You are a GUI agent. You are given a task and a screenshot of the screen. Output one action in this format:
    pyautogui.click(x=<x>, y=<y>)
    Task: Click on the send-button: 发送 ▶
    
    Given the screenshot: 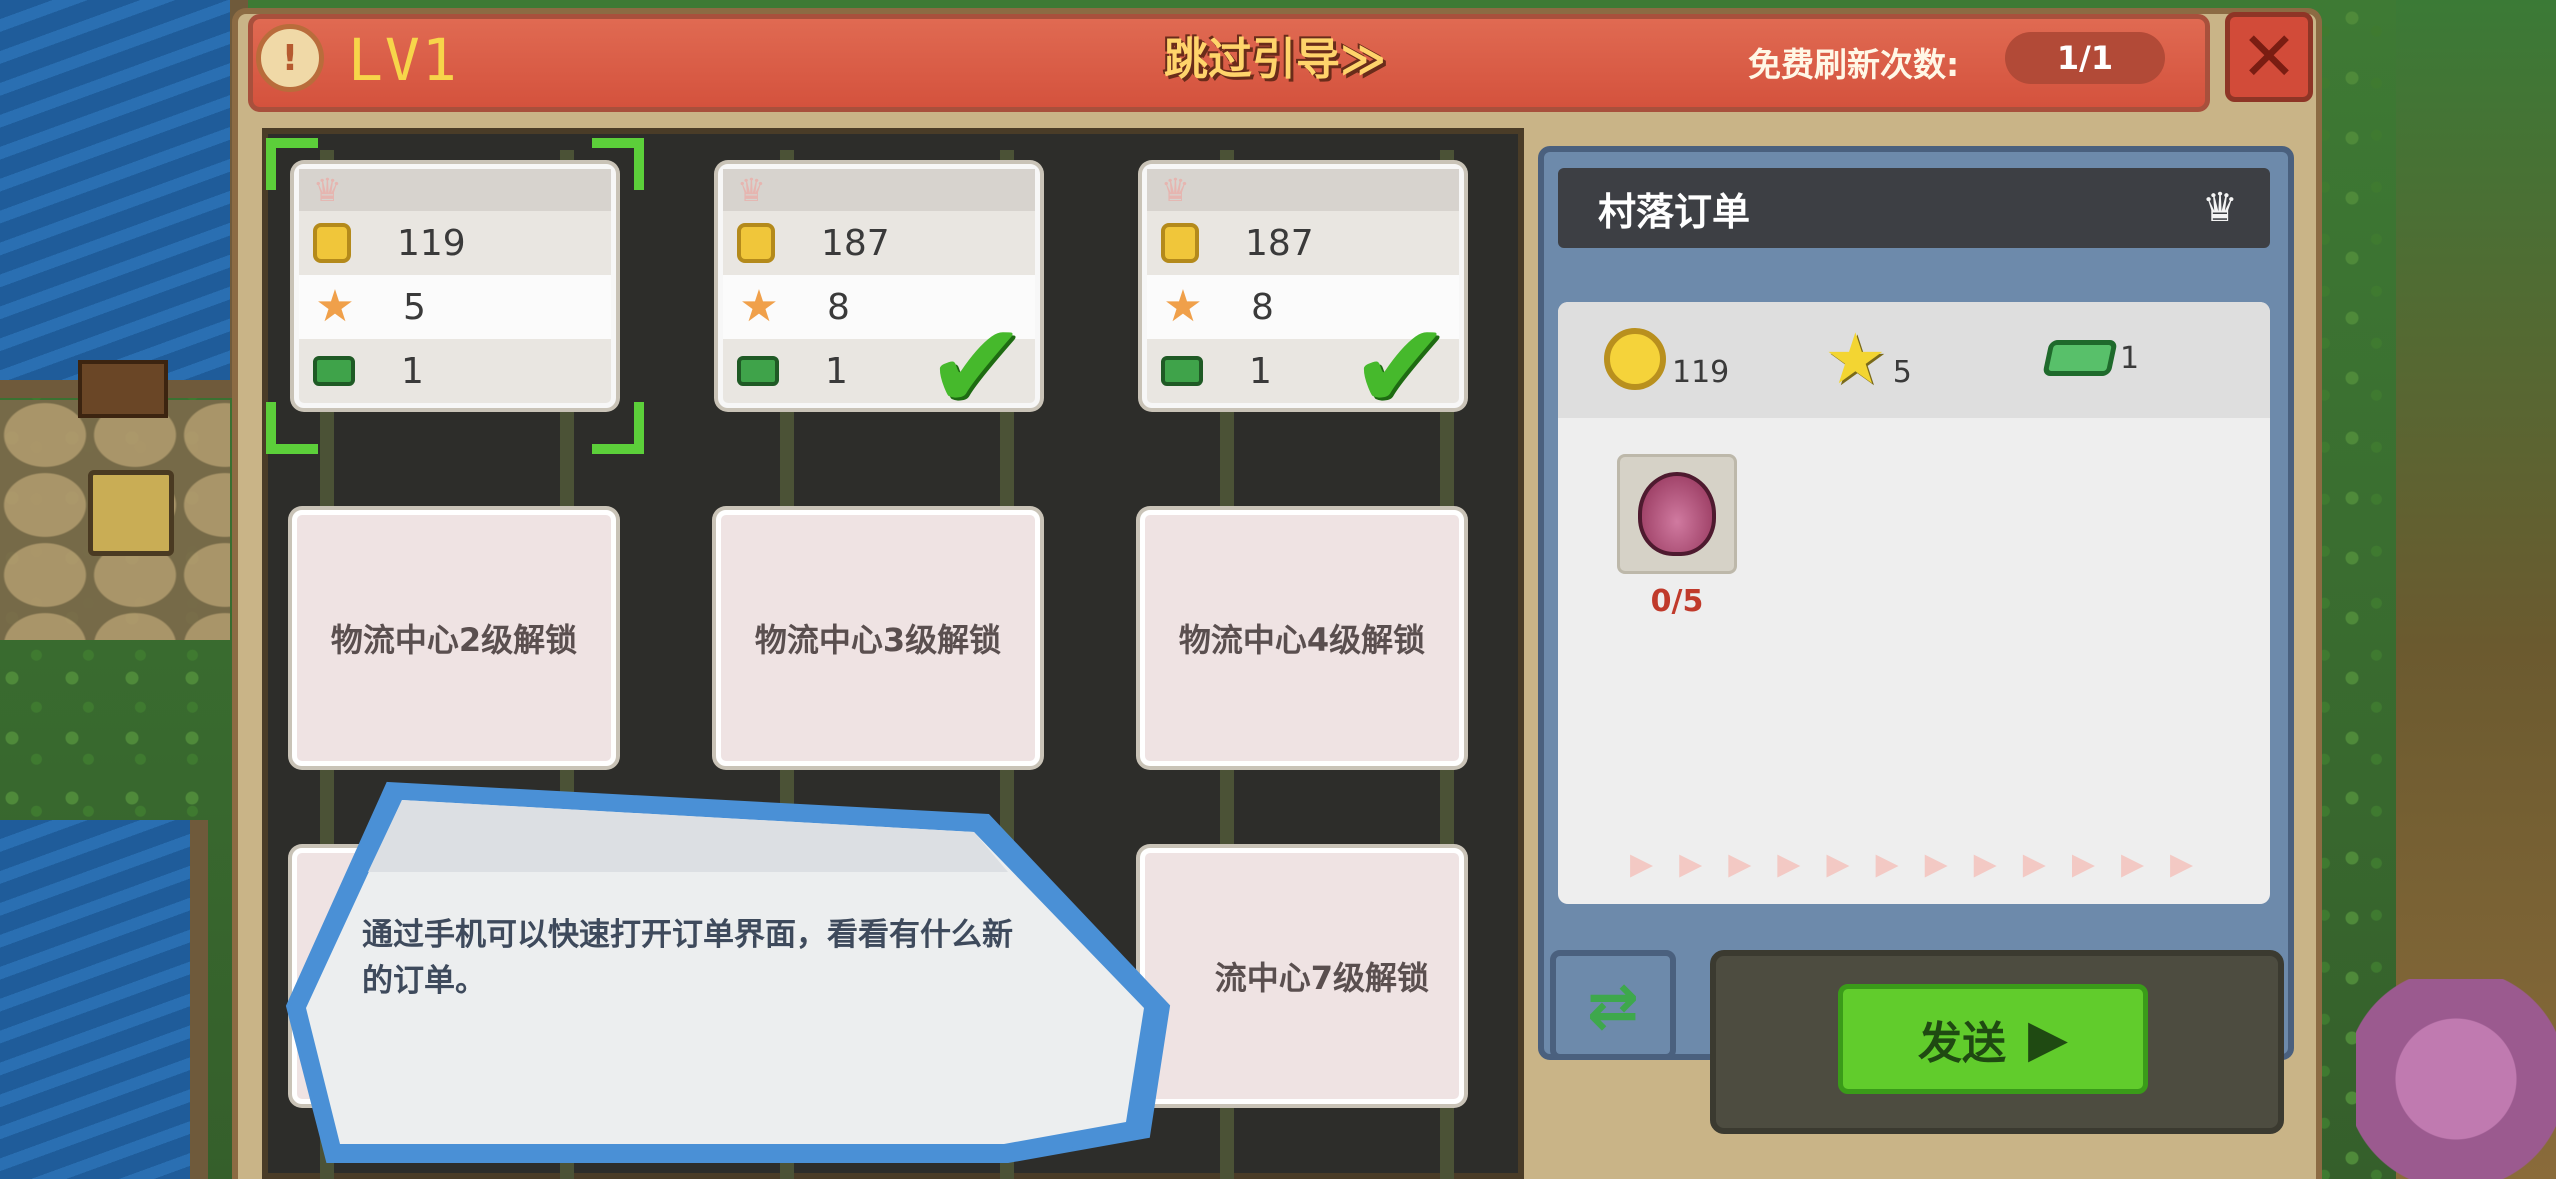 What is the action you would take?
    pyautogui.click(x=1993, y=1039)
    